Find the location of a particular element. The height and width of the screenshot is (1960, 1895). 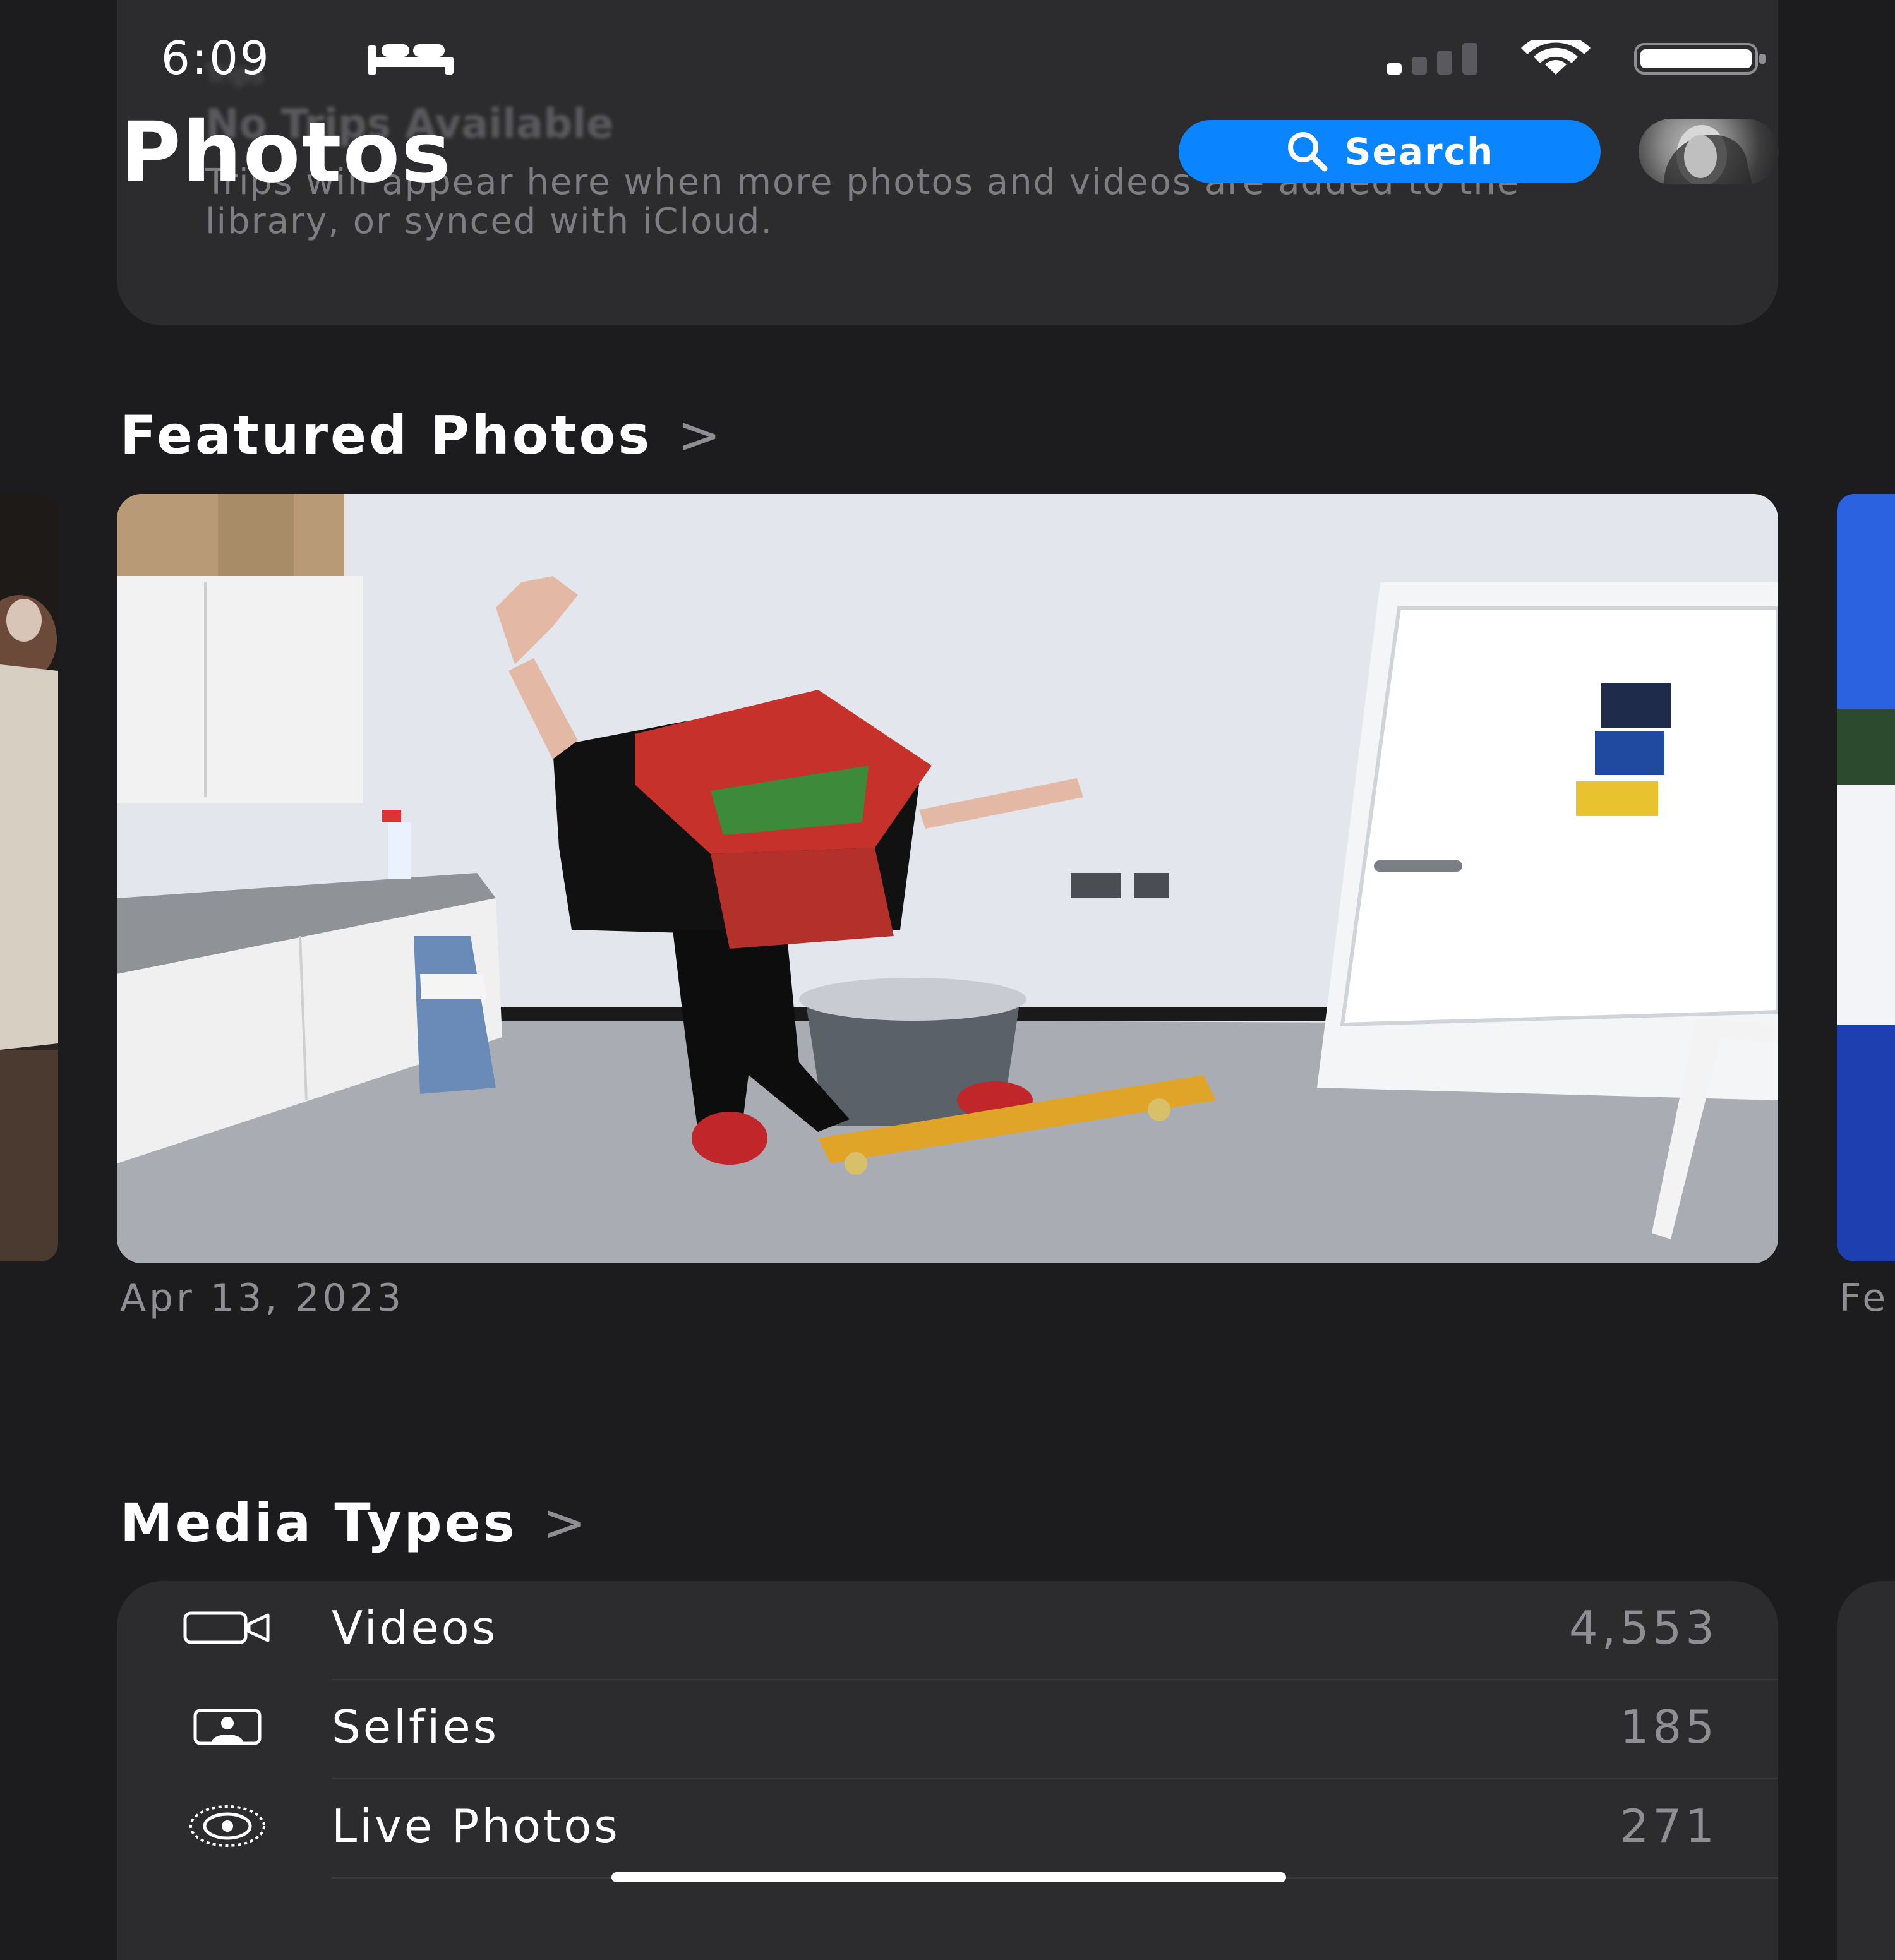

next-photo-image is located at coordinates (1866, 877).